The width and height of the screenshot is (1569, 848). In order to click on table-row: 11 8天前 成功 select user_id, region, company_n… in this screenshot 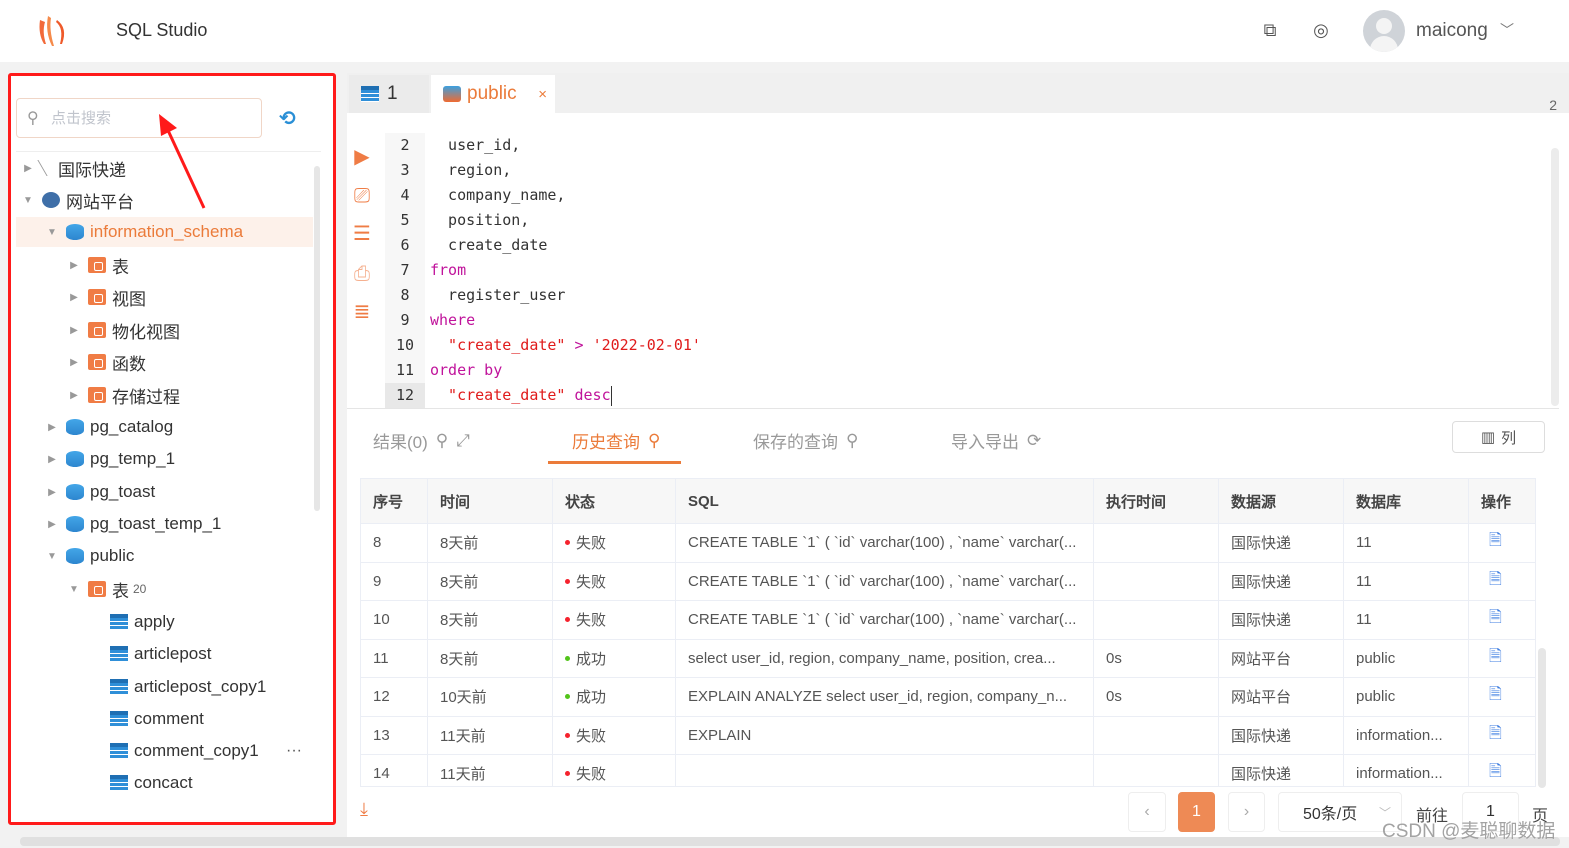, I will do `click(948, 658)`.